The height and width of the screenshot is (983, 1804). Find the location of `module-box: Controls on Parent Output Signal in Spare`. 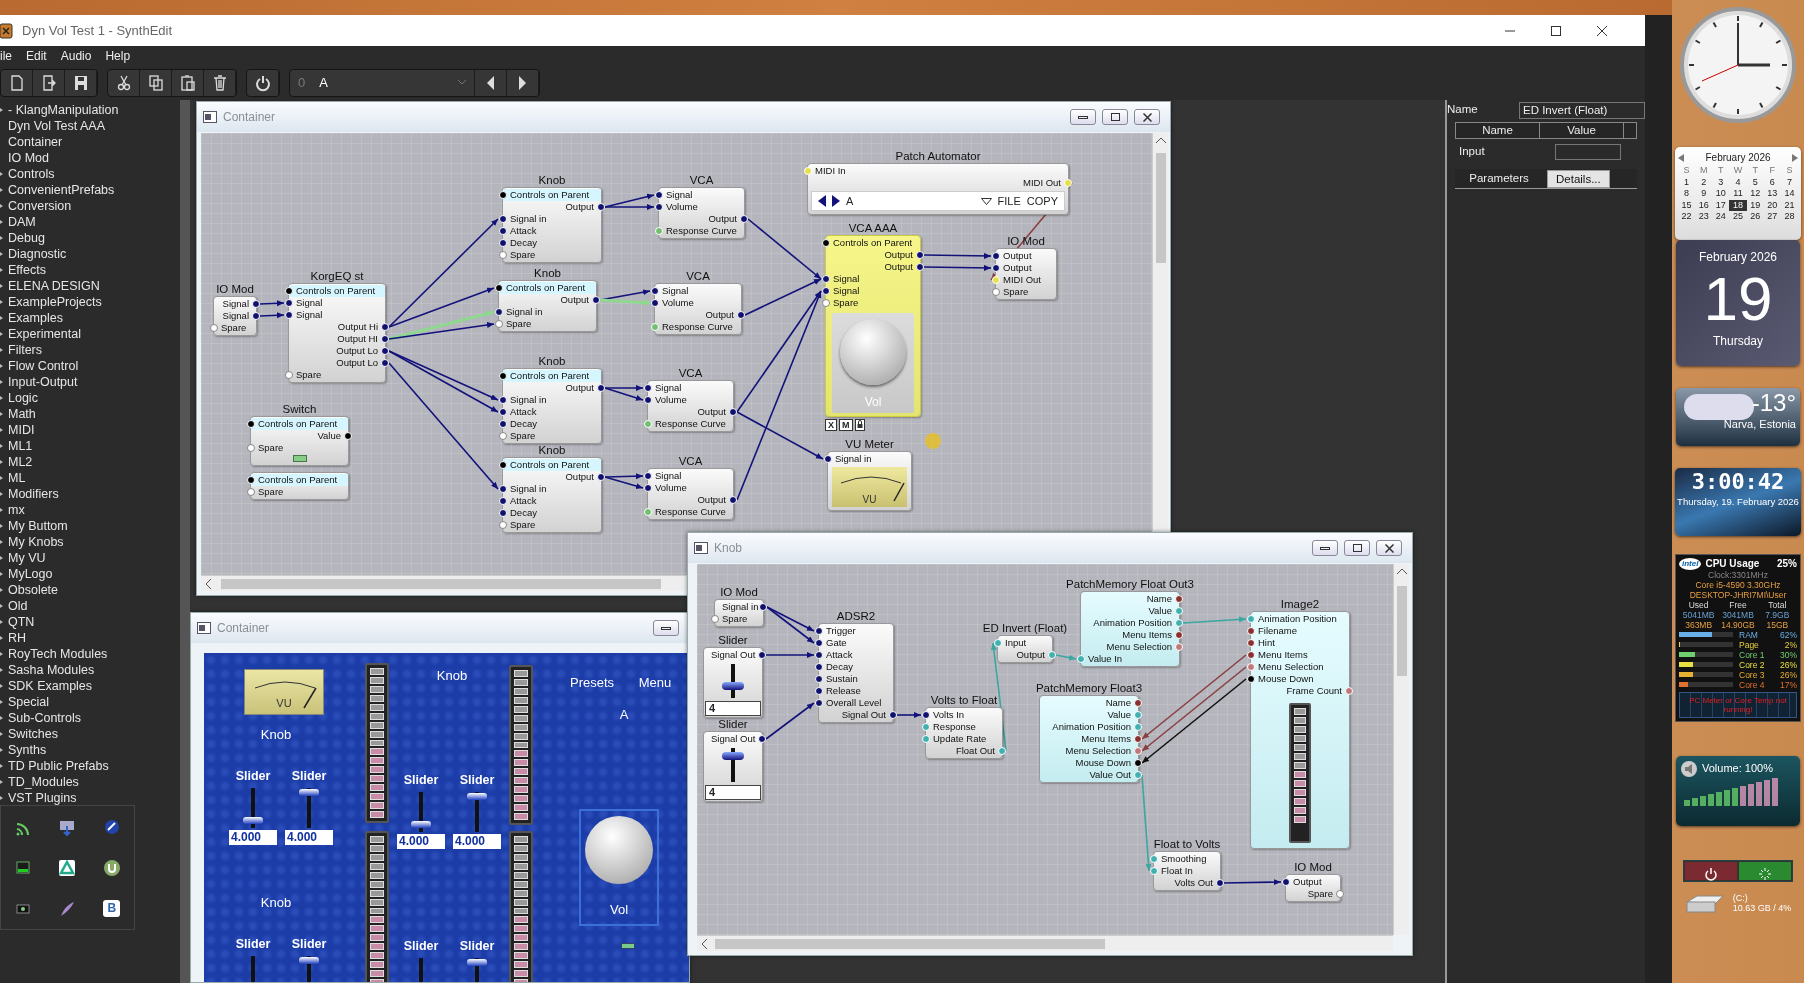

module-box: Controls on Parent Output Signal in Spare is located at coordinates (547, 306).